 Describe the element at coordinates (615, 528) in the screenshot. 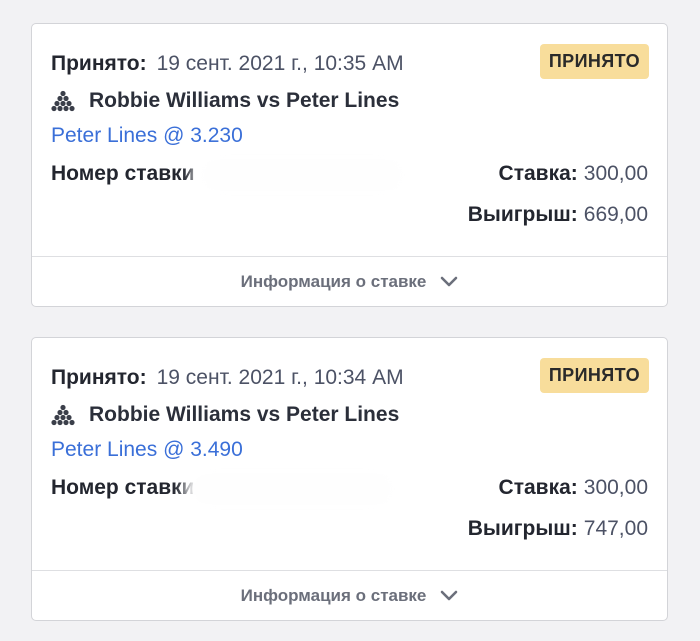

I see `win-value: 747,00` at that location.